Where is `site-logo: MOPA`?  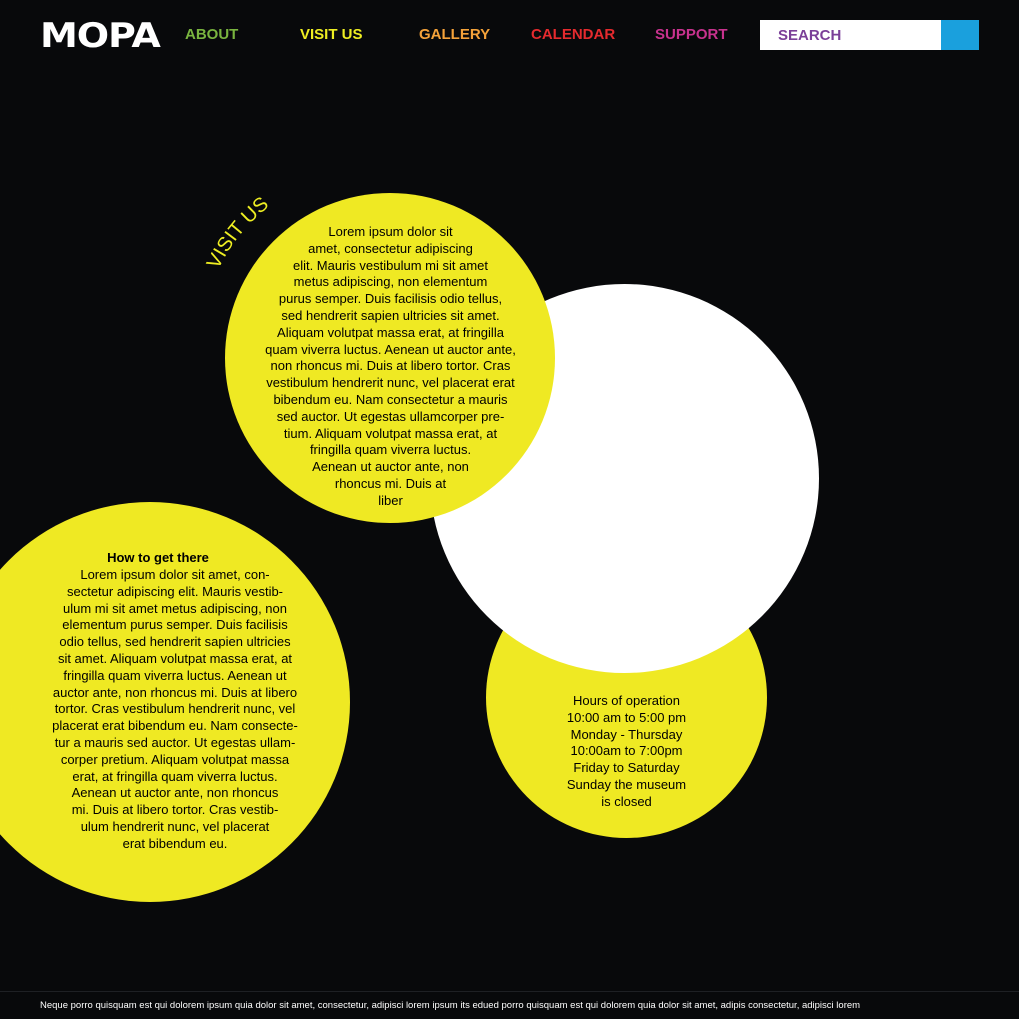
site-logo: MOPA is located at coordinates (100, 36).